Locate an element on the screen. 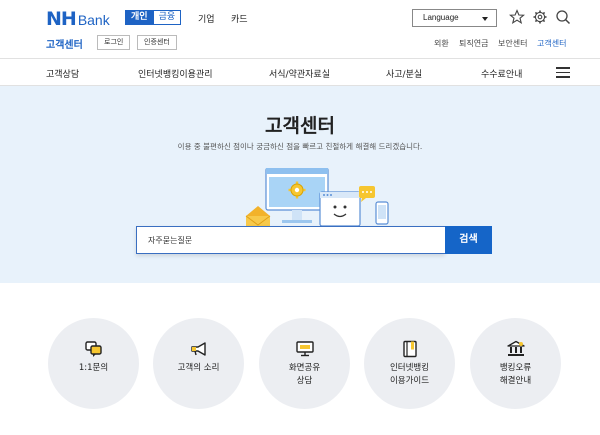 The height and width of the screenshot is (435, 600). faq-search-box is located at coordinates (290, 240).